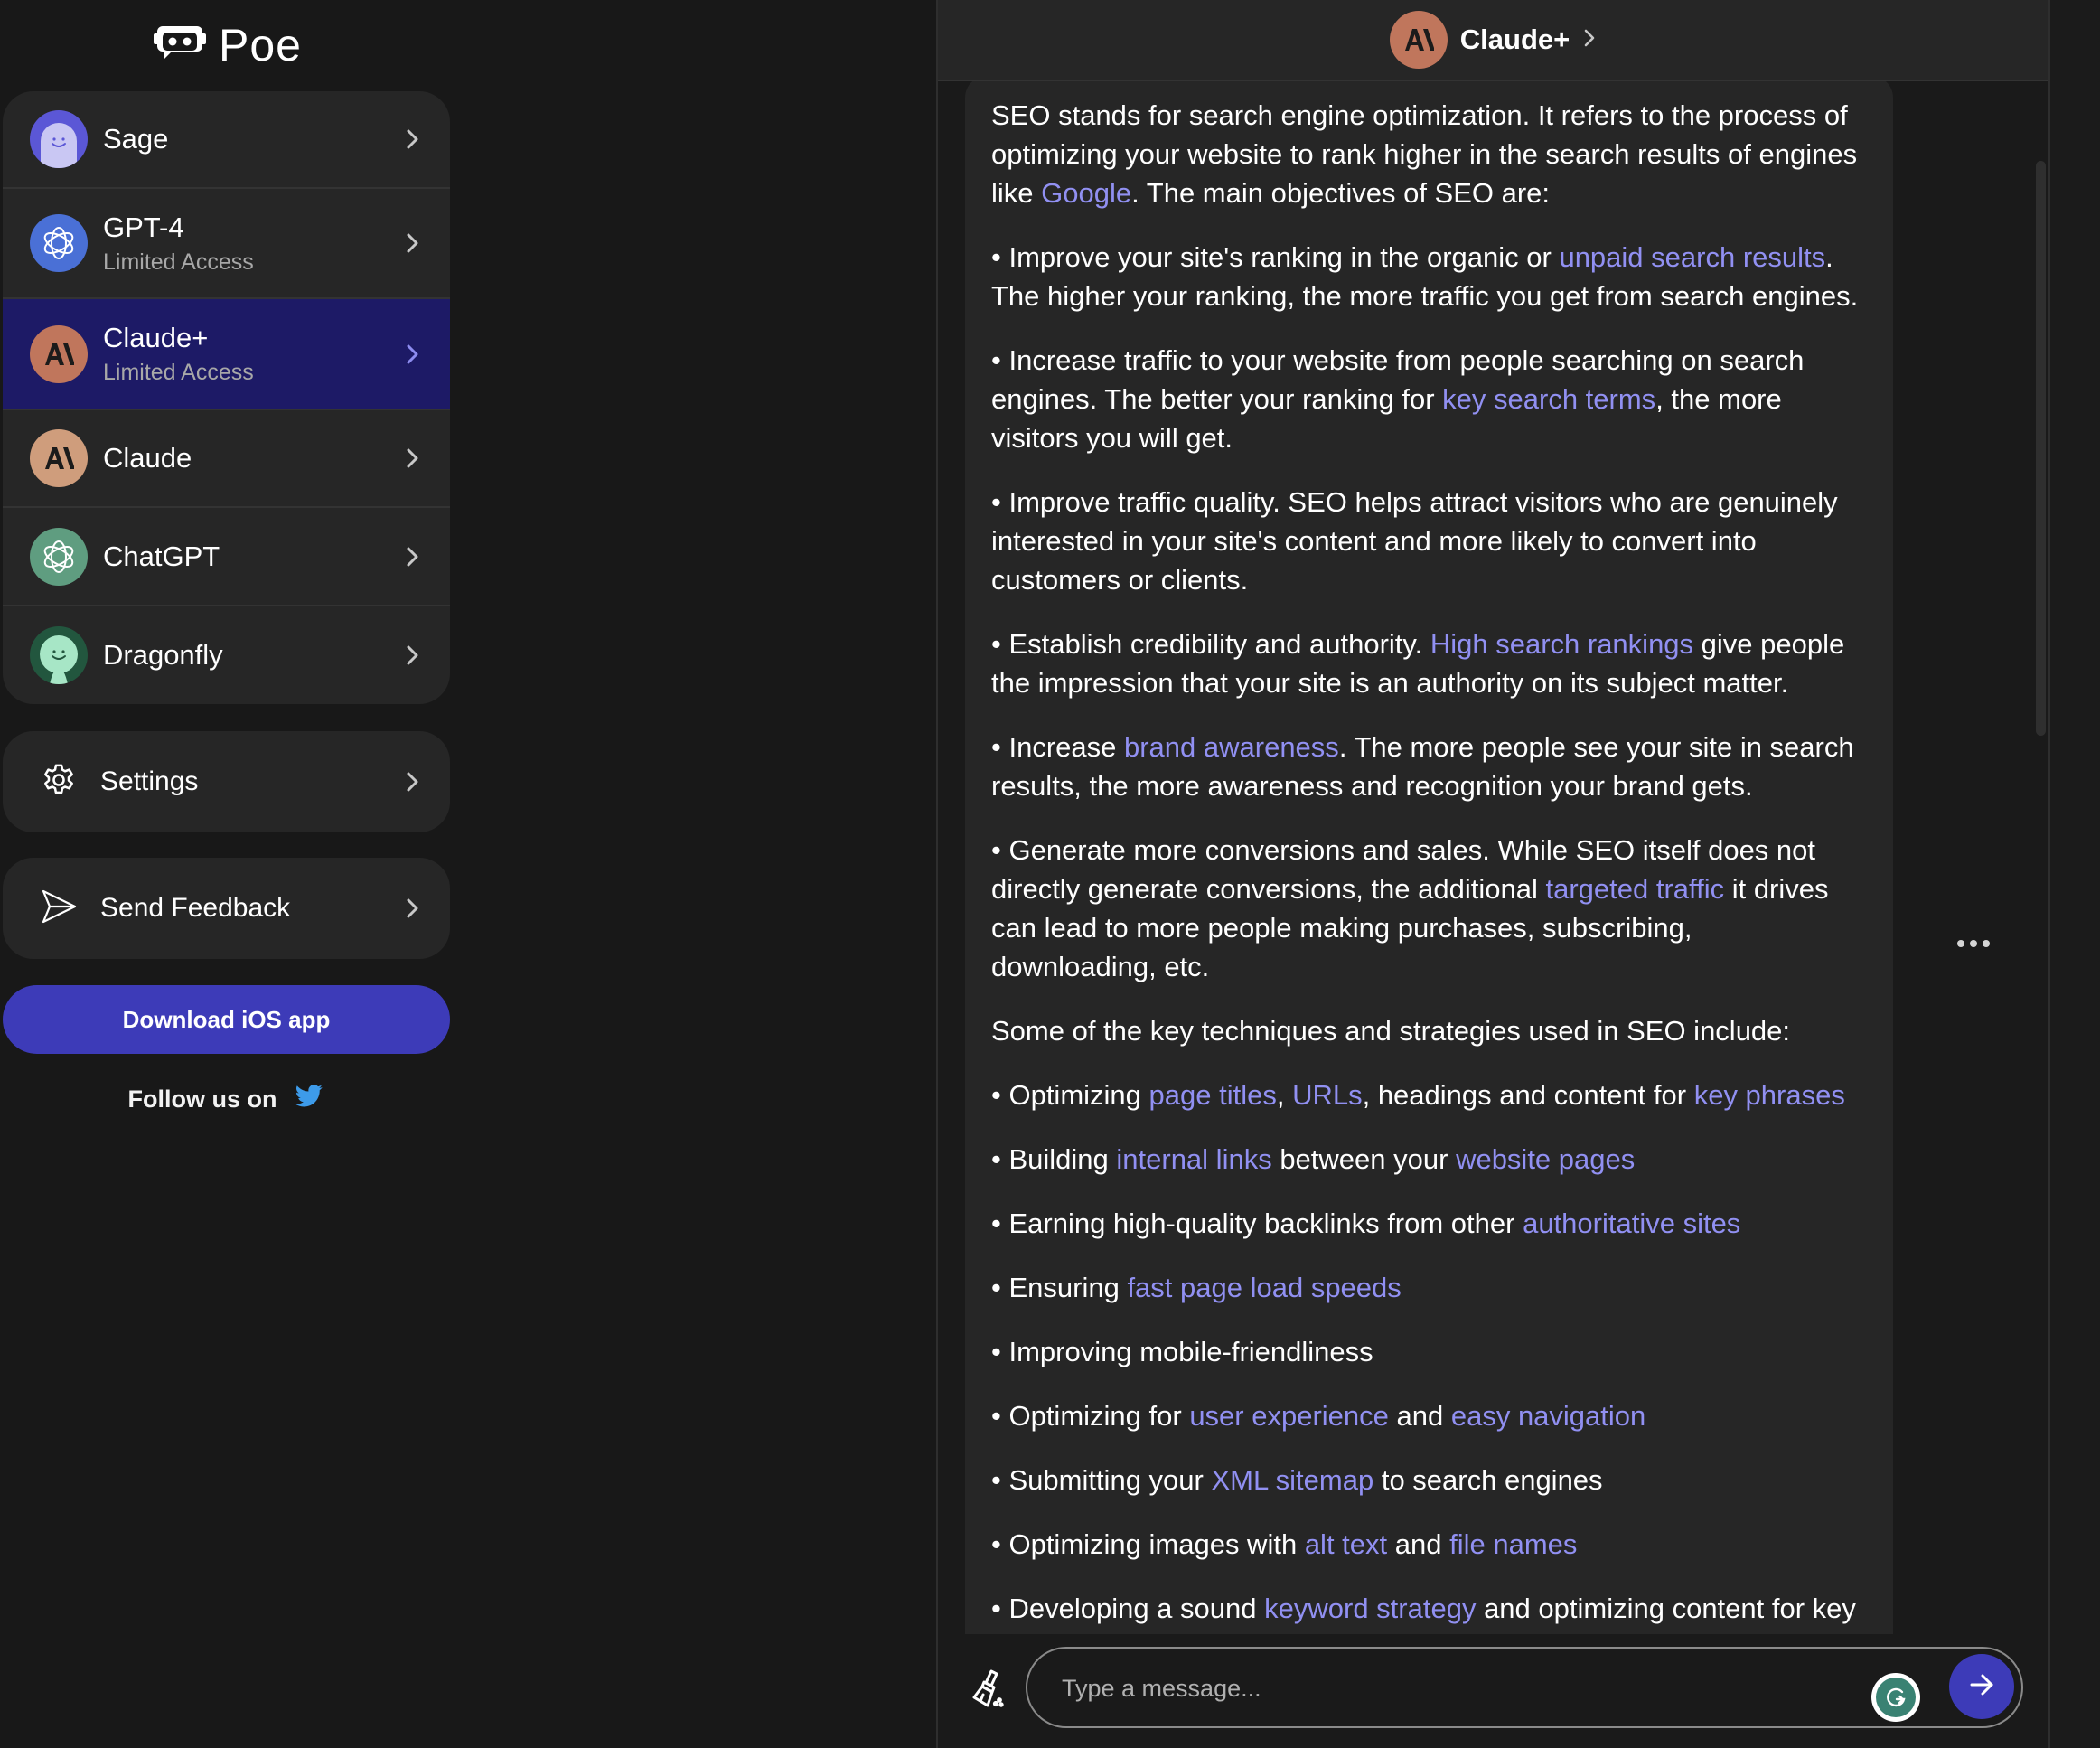 This screenshot has height=1748, width=2100. Describe the element at coordinates (1264, 1287) in the screenshot. I see `inline-search-link: fast page load speeds` at that location.